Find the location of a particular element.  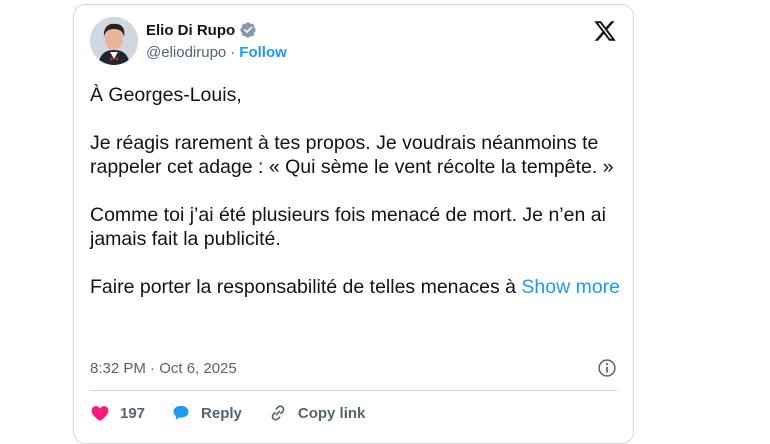

action-bar: 197 Reply Copy link is located at coordinates (227, 413).